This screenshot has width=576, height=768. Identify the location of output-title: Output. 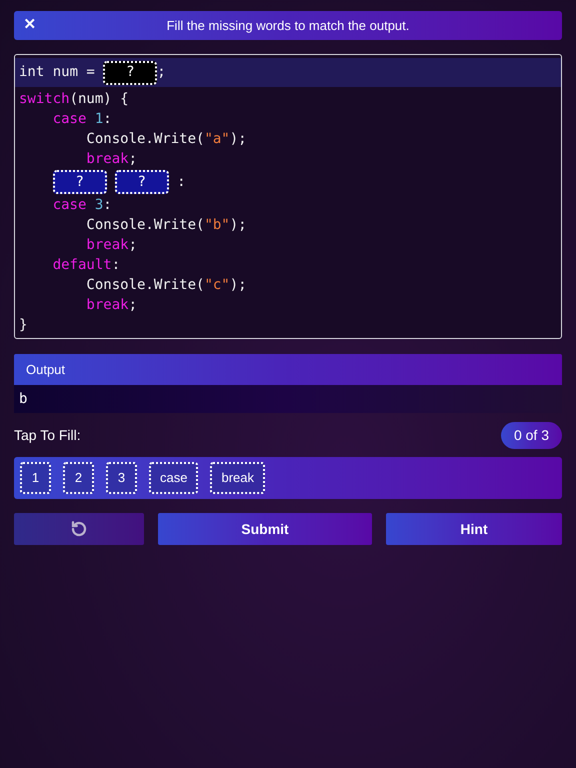
(46, 369).